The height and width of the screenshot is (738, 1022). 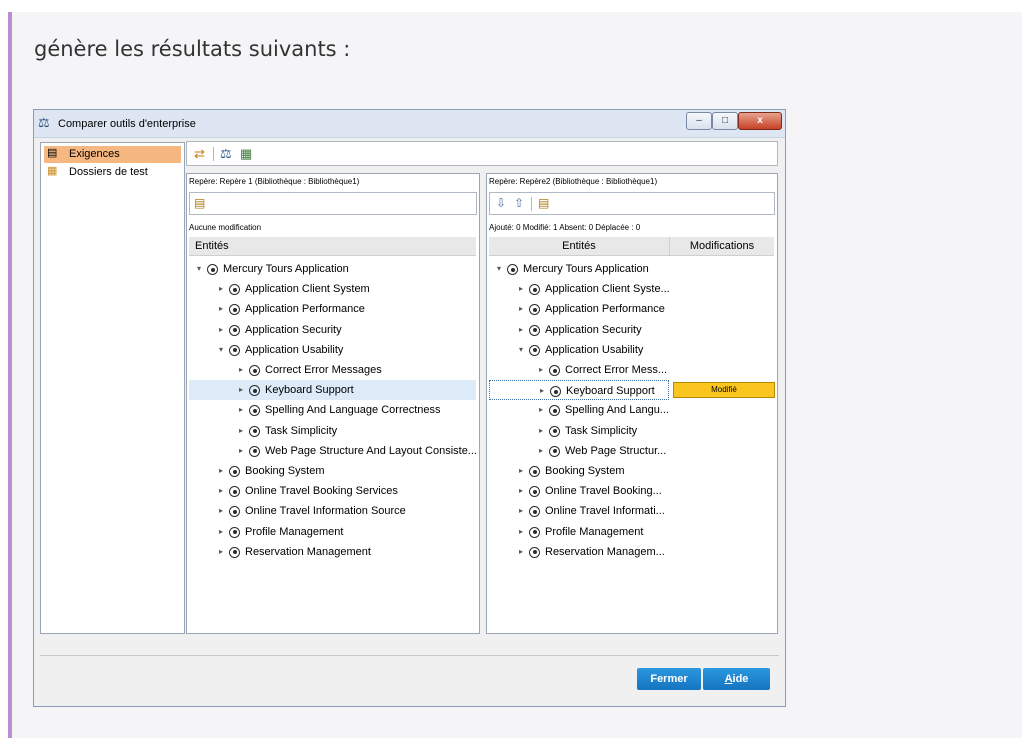 I want to click on tree-row: ▸ Online Travel Booking Services, so click(x=332, y=491).